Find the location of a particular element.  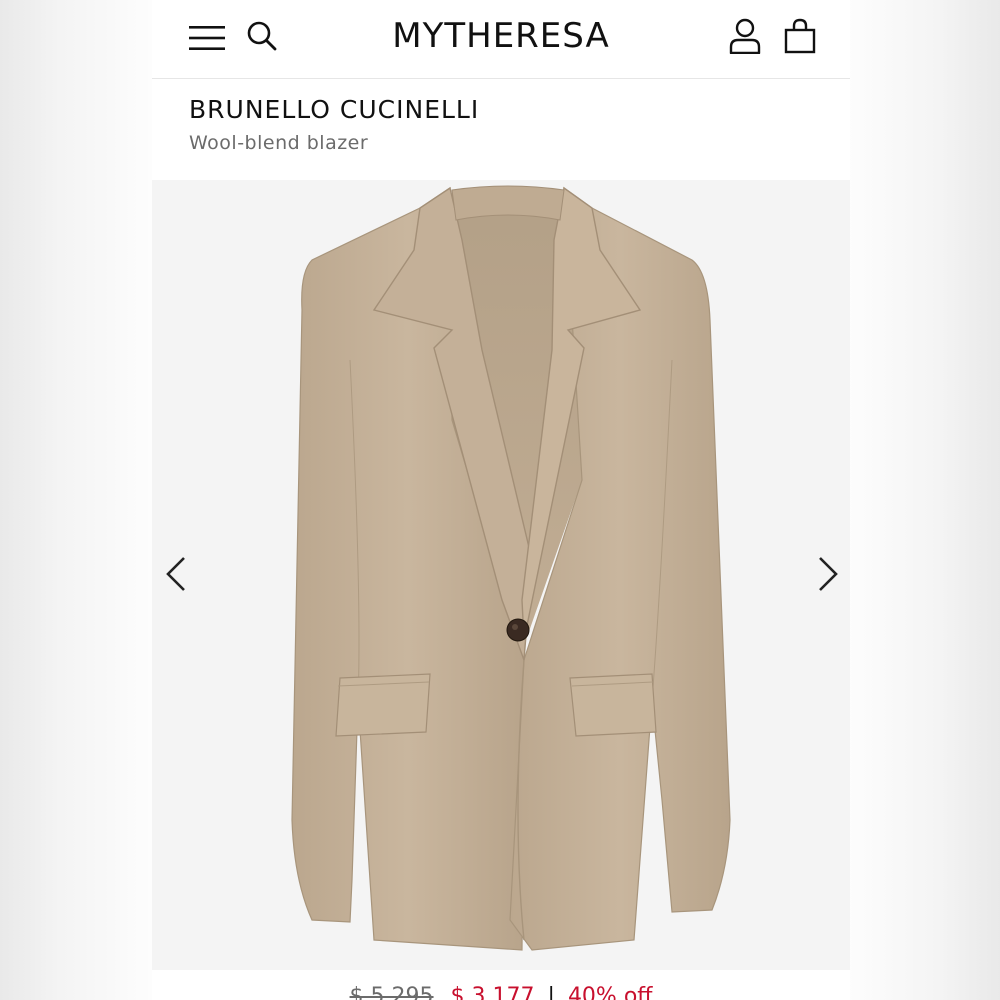

price-row: $ 5,295 $ 3,177 | 40% off is located at coordinates (501, 991).